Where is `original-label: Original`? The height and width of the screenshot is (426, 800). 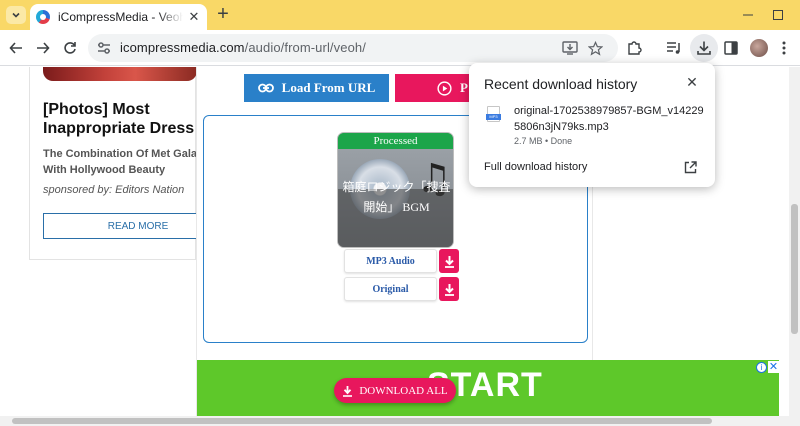
original-label: Original is located at coordinates (390, 289).